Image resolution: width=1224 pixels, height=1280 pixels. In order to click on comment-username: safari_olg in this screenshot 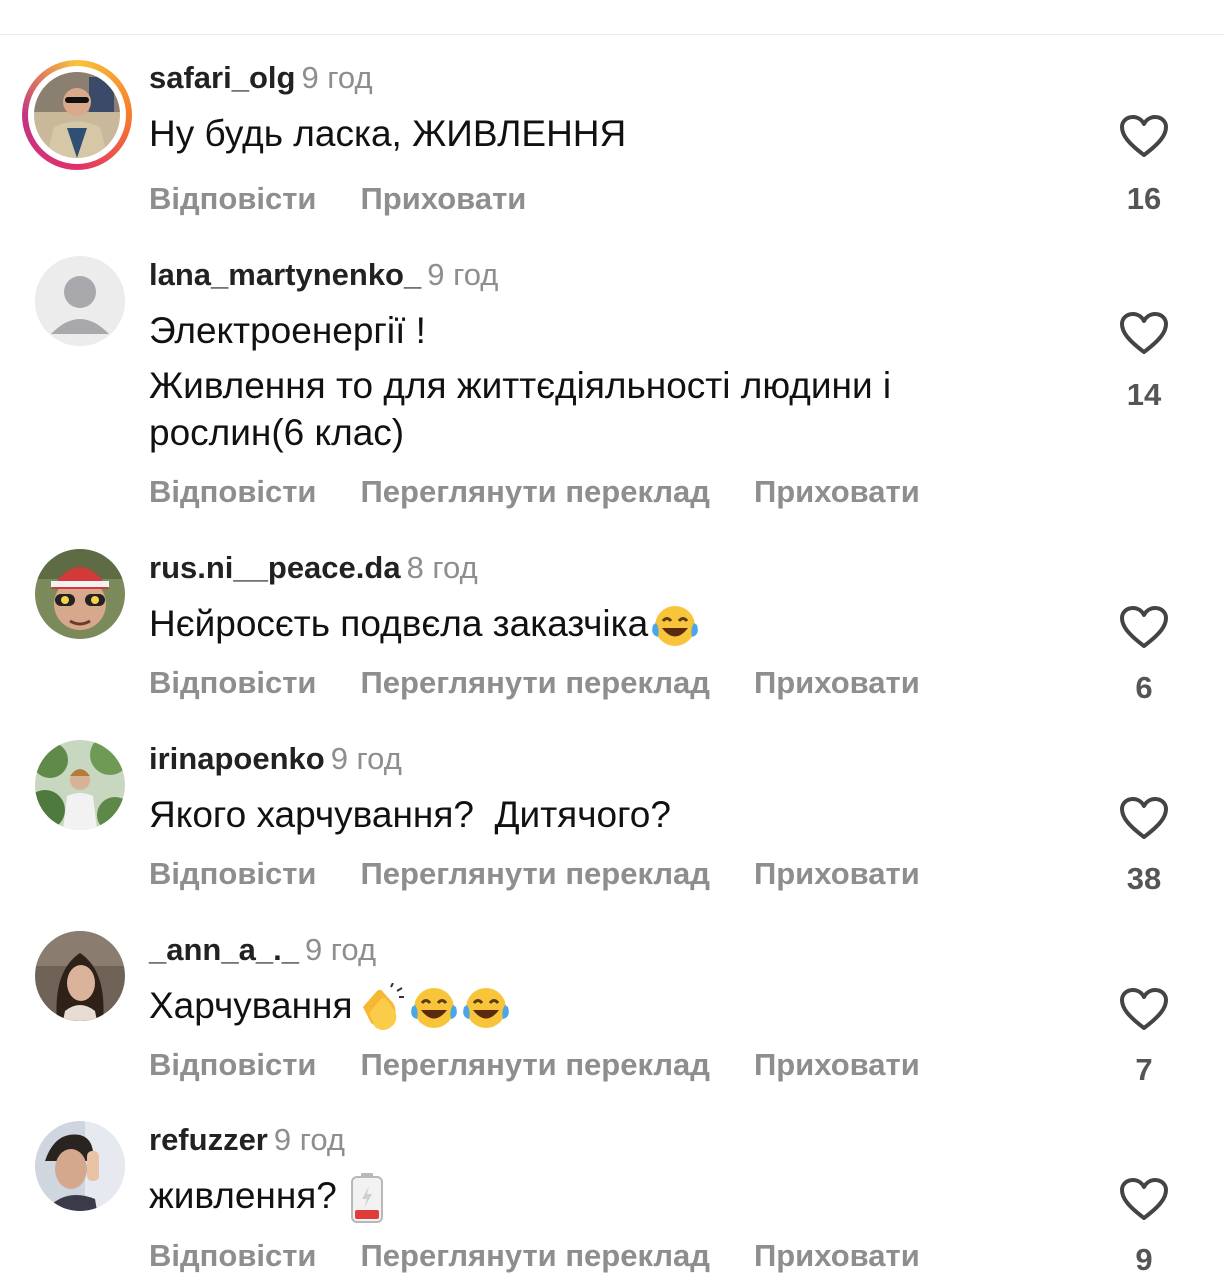, I will do `click(222, 77)`.